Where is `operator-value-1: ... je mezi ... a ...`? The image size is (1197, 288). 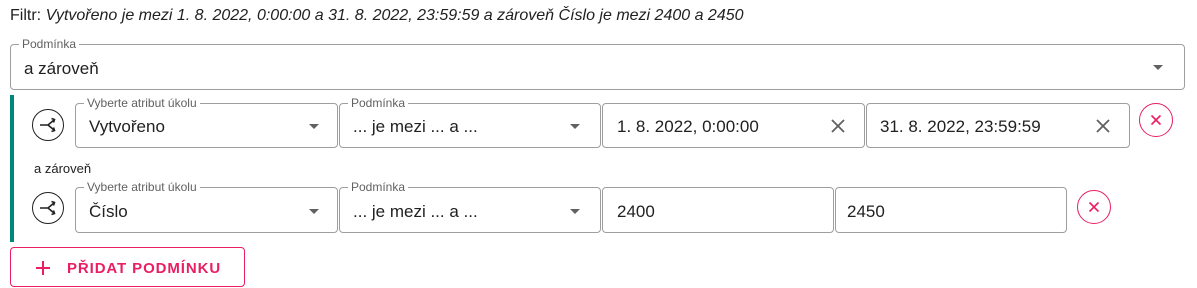 operator-value-1: ... je mezi ... a ... is located at coordinates (415, 126).